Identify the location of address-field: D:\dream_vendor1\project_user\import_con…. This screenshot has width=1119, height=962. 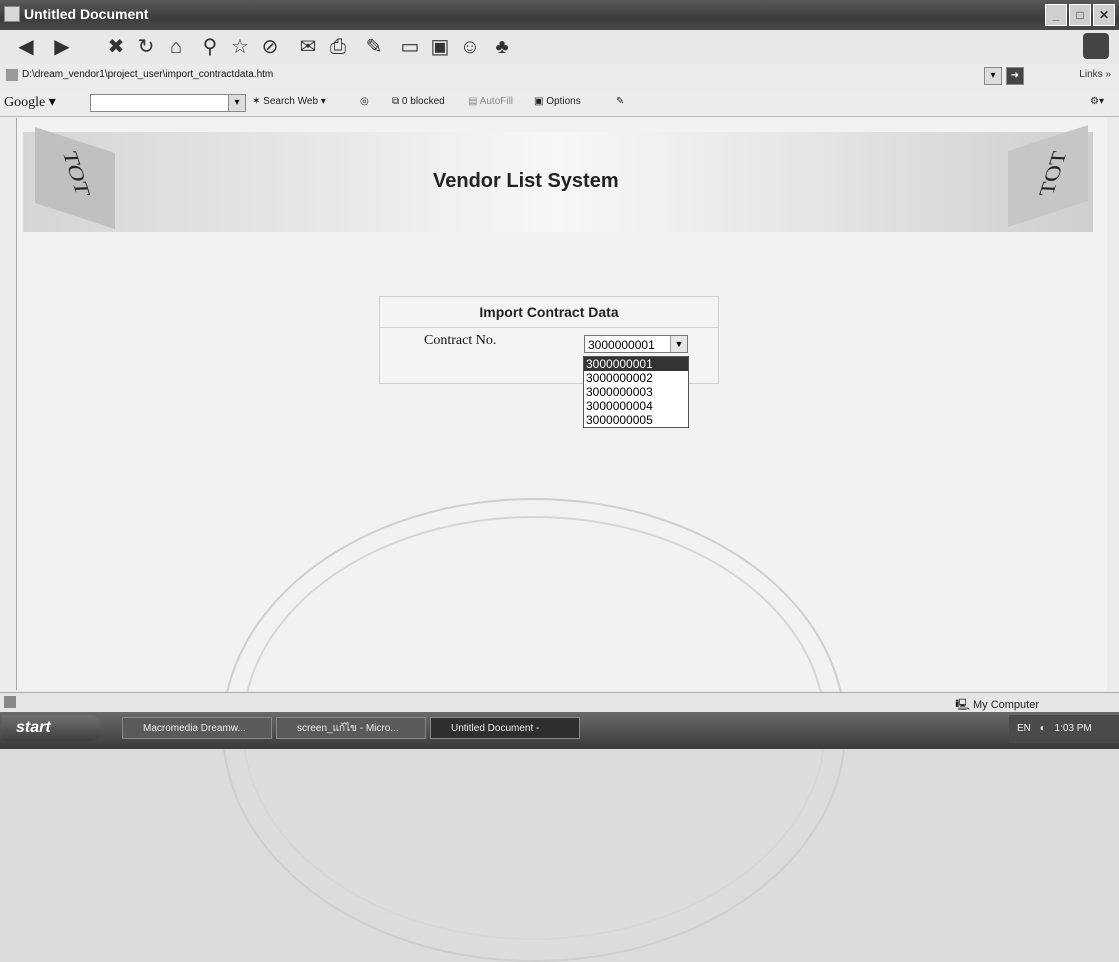
(523, 75).